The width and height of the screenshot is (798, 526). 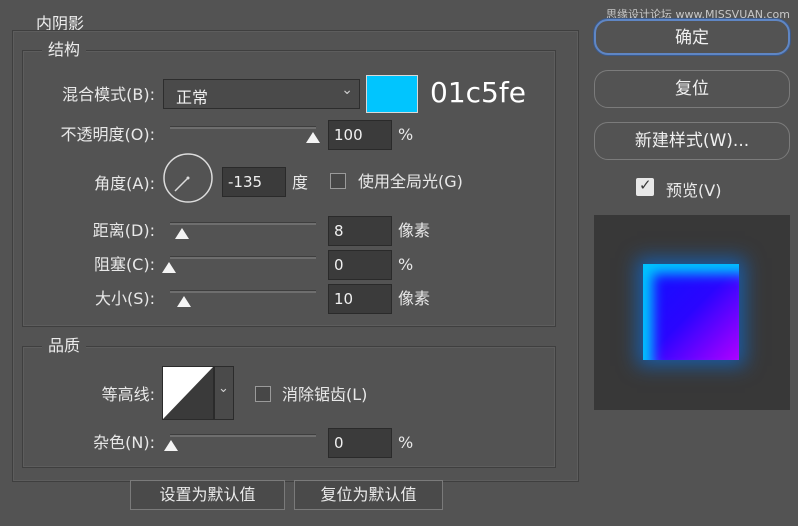 I want to click on anti-alias-checkbox, so click(x=263, y=394).